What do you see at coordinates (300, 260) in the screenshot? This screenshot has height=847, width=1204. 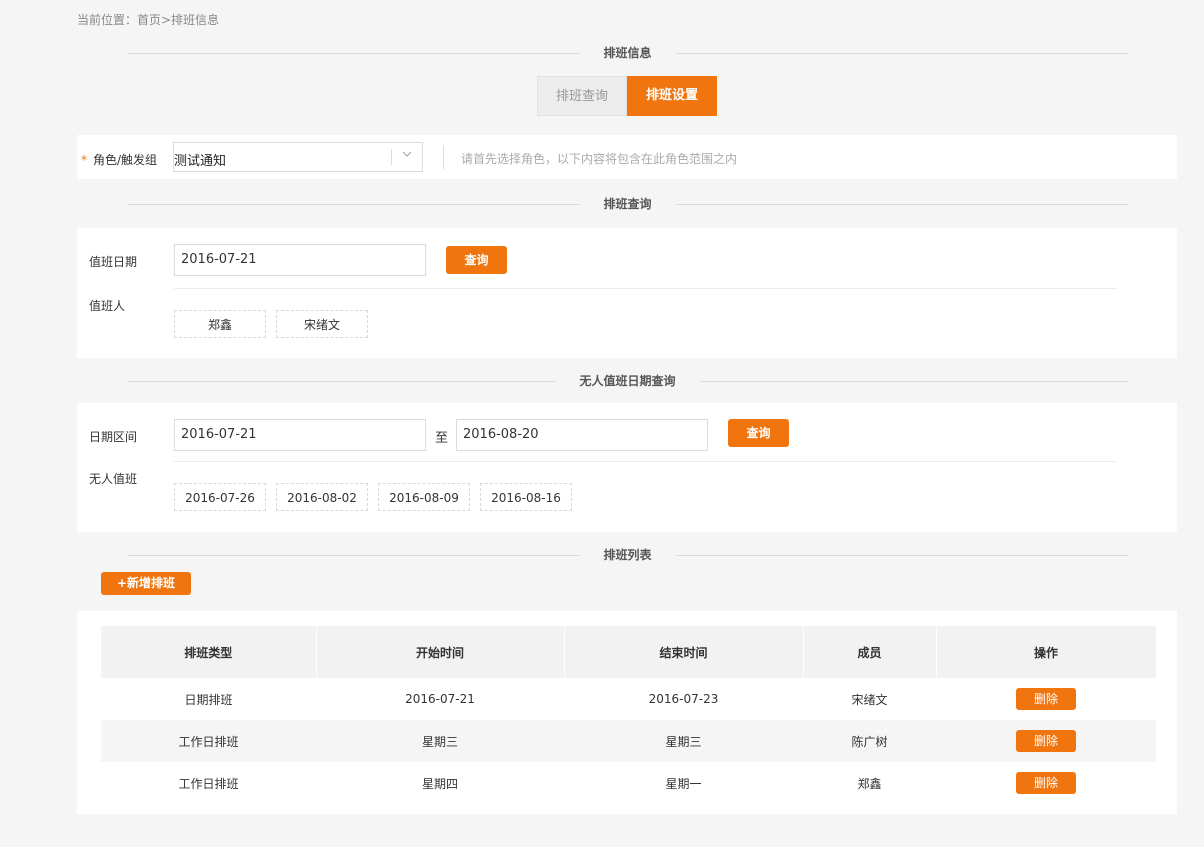 I see `duty-date-input: 2016-07-21` at bounding box center [300, 260].